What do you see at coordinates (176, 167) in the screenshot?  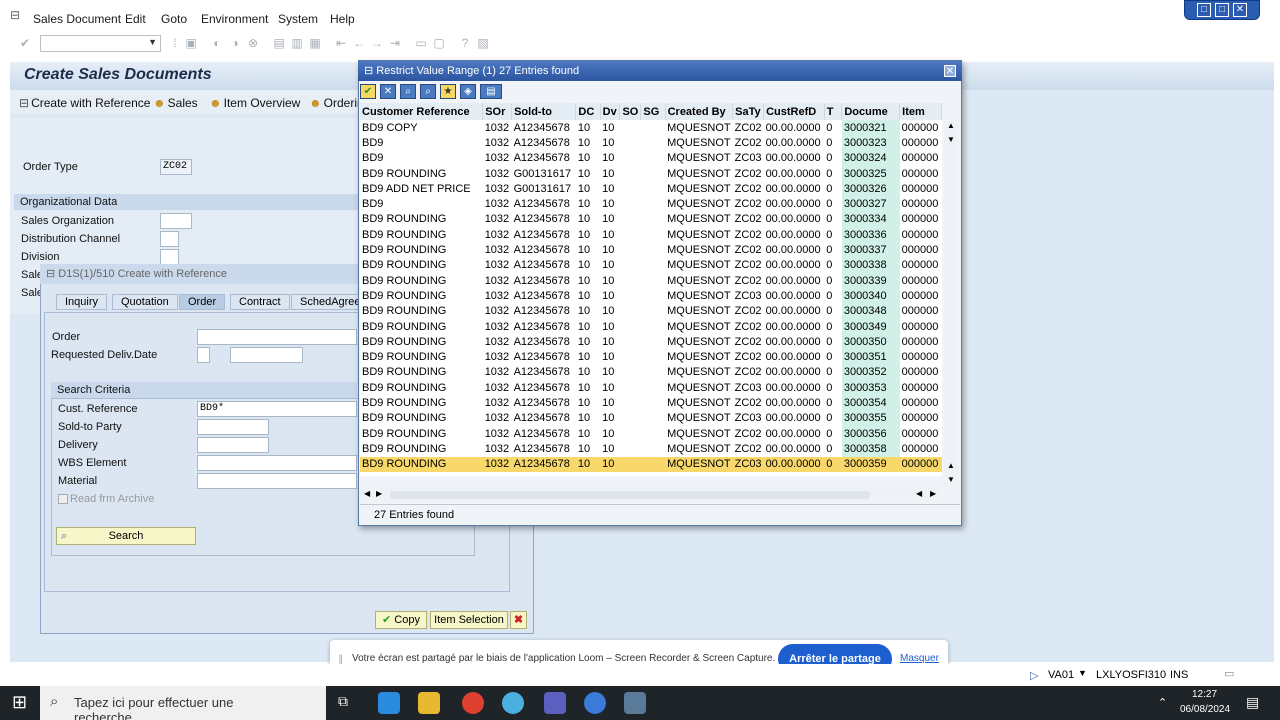 I see `order-type-field: ZC02` at bounding box center [176, 167].